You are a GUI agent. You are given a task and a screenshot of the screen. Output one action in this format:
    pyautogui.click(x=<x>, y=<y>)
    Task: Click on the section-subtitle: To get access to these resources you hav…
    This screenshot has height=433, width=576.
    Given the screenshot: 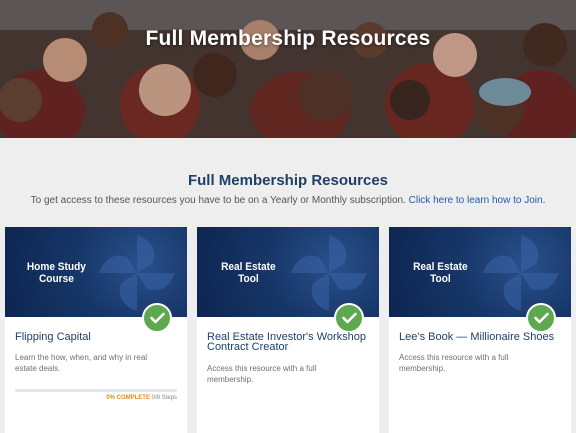 What is the action you would take?
    pyautogui.click(x=288, y=200)
    